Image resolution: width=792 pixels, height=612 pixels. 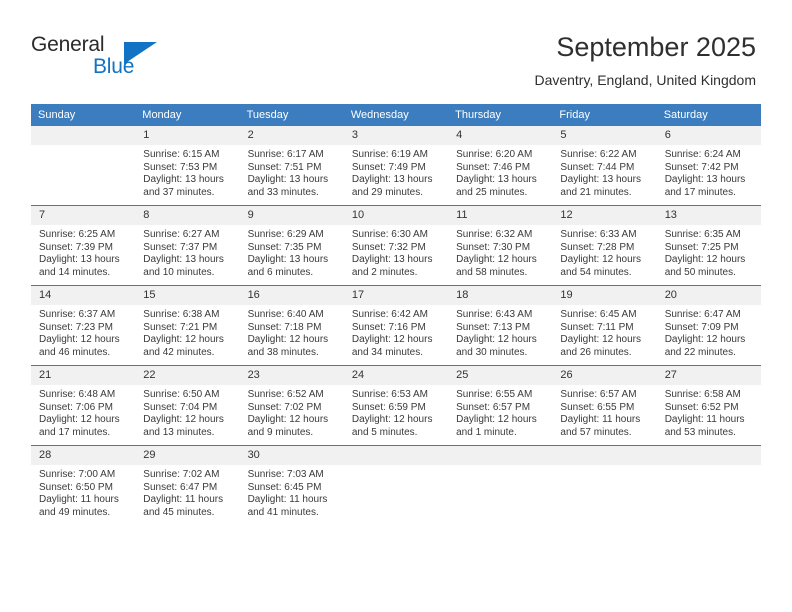 What do you see at coordinates (284, 167) in the screenshot?
I see `sunset-text: Sunset: 7:51 PM` at bounding box center [284, 167].